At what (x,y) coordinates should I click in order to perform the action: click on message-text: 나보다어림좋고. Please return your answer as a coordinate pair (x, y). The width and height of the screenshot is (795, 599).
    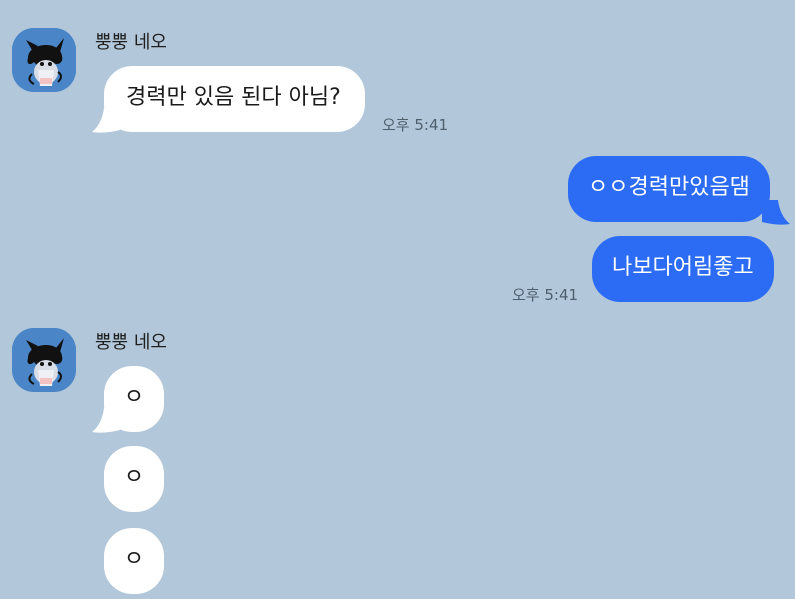
    Looking at the image, I should click on (683, 267).